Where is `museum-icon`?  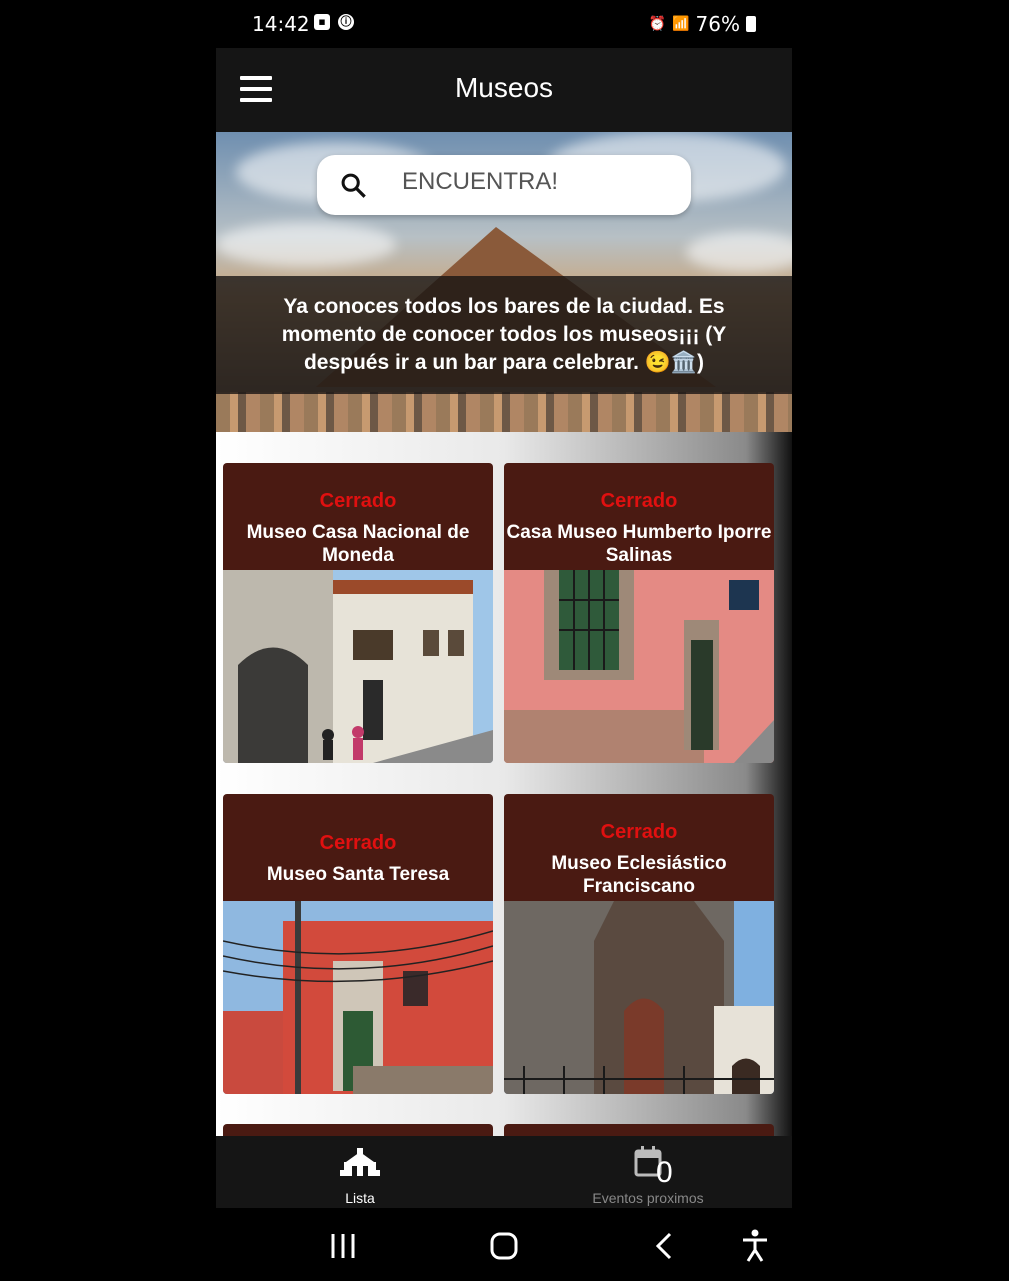 museum-icon is located at coordinates (360, 1162).